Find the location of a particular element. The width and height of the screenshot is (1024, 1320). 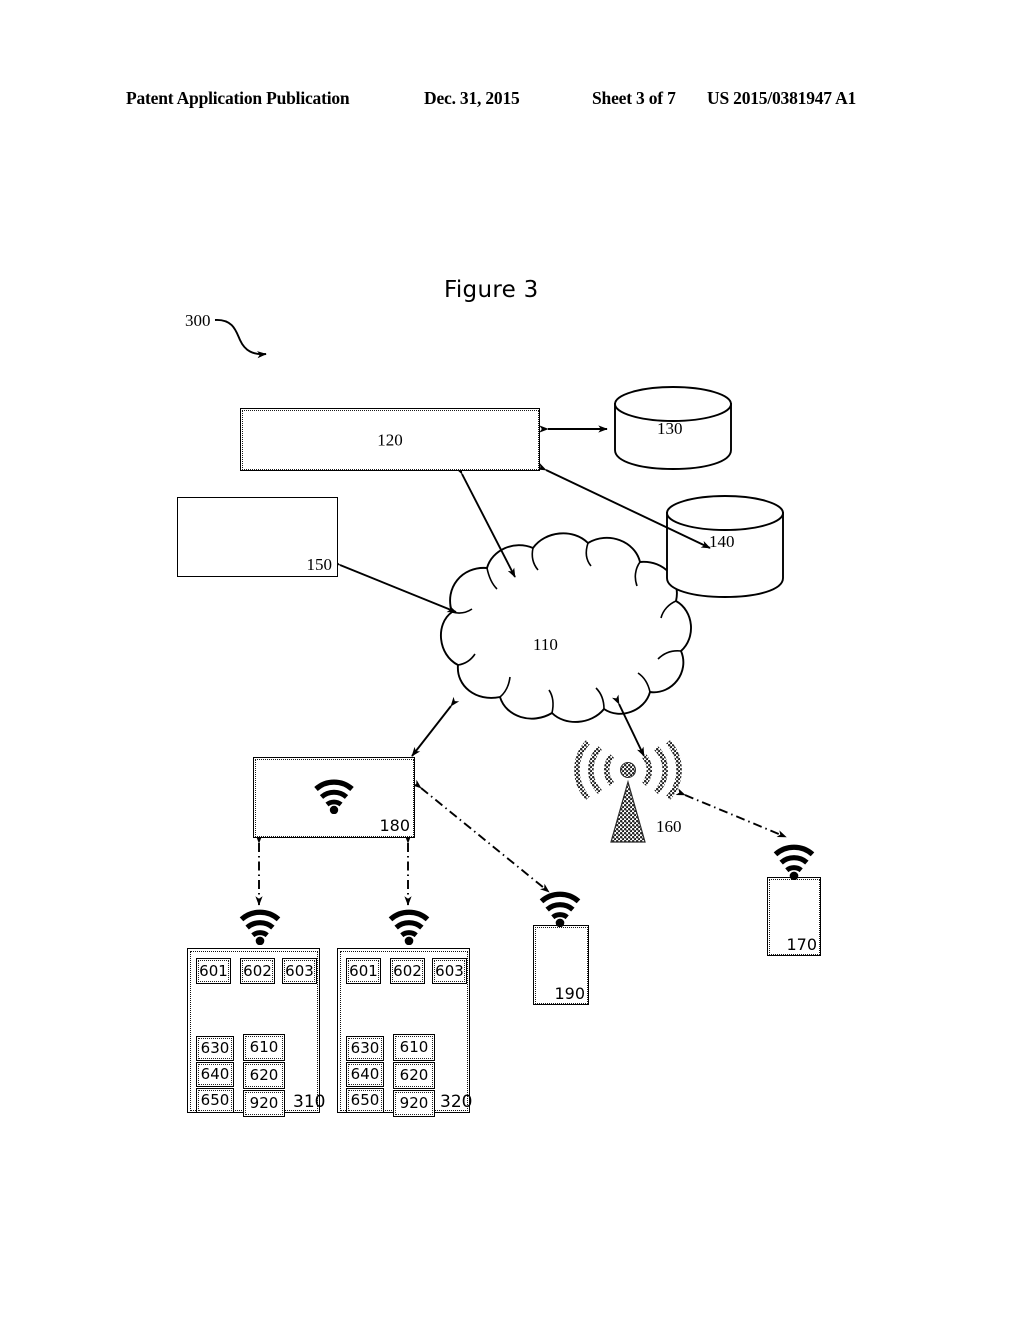

wireless-router-180-label: 180 is located at coordinates (394, 825).